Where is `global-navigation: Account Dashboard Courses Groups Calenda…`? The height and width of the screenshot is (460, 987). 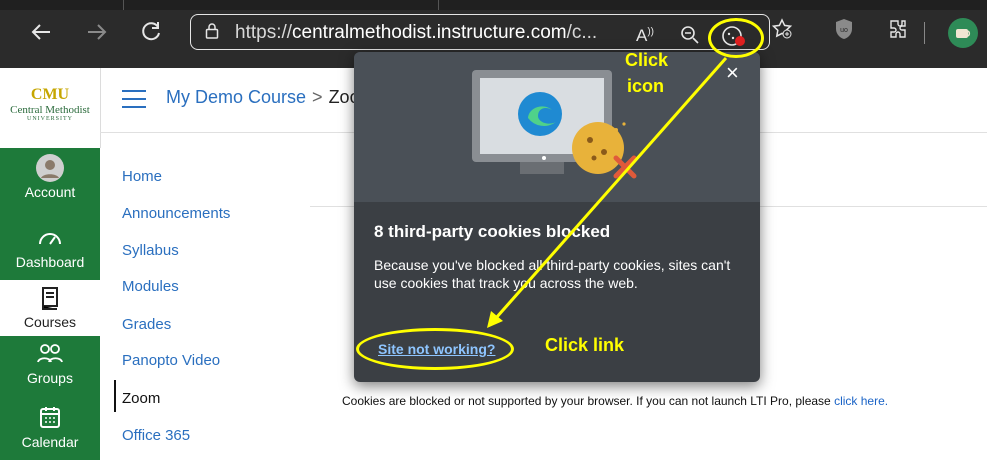
global-navigation: Account Dashboard Courses Groups Calenda… is located at coordinates (50, 304).